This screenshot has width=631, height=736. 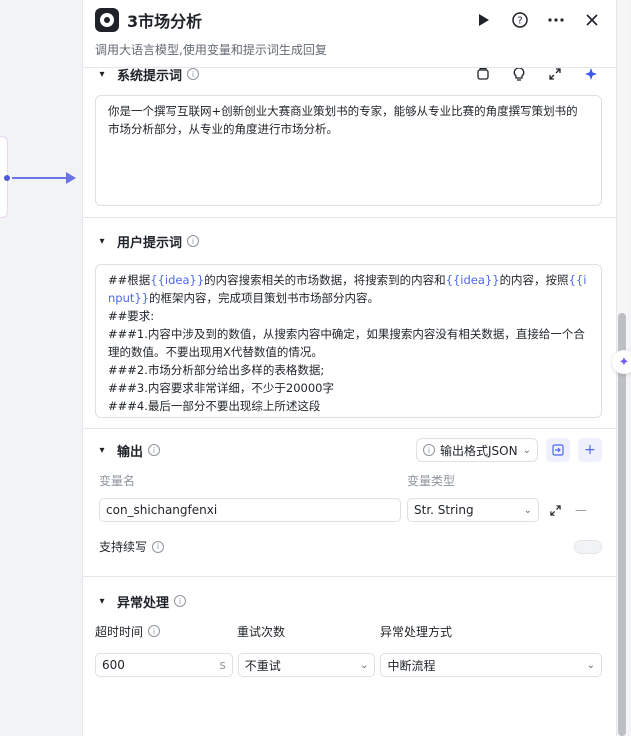 What do you see at coordinates (250, 510) in the screenshot?
I see `var-name-input: con_shichangfenxi` at bounding box center [250, 510].